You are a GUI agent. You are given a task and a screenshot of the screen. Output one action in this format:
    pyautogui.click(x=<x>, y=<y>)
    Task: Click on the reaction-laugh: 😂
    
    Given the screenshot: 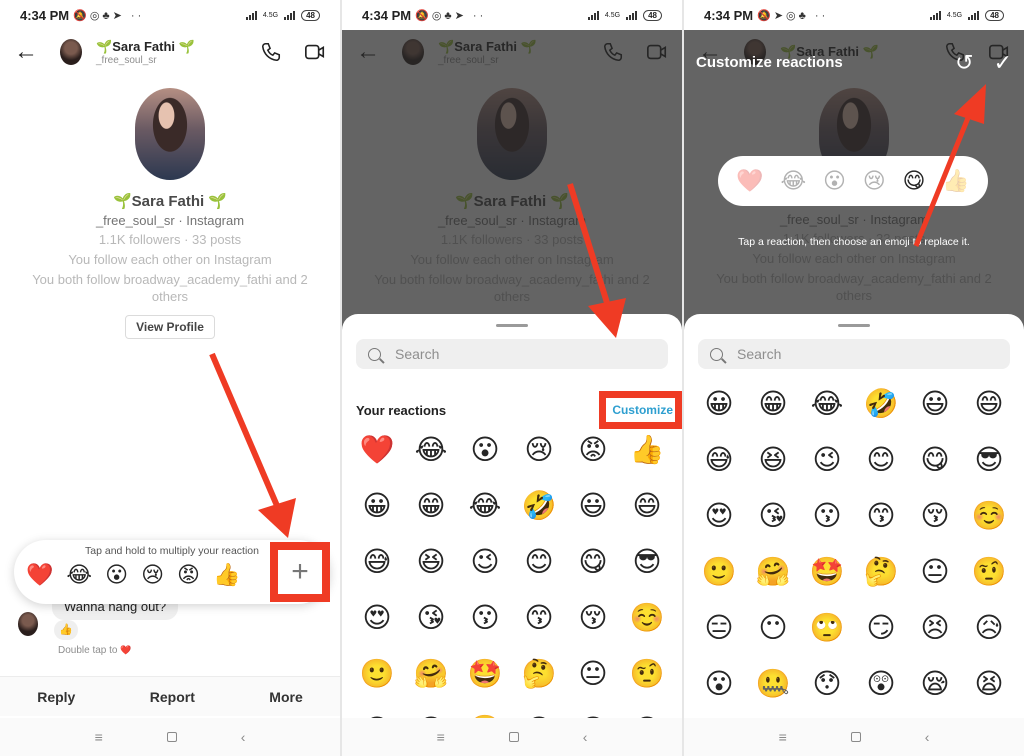 What is the action you would take?
    pyautogui.click(x=79, y=575)
    